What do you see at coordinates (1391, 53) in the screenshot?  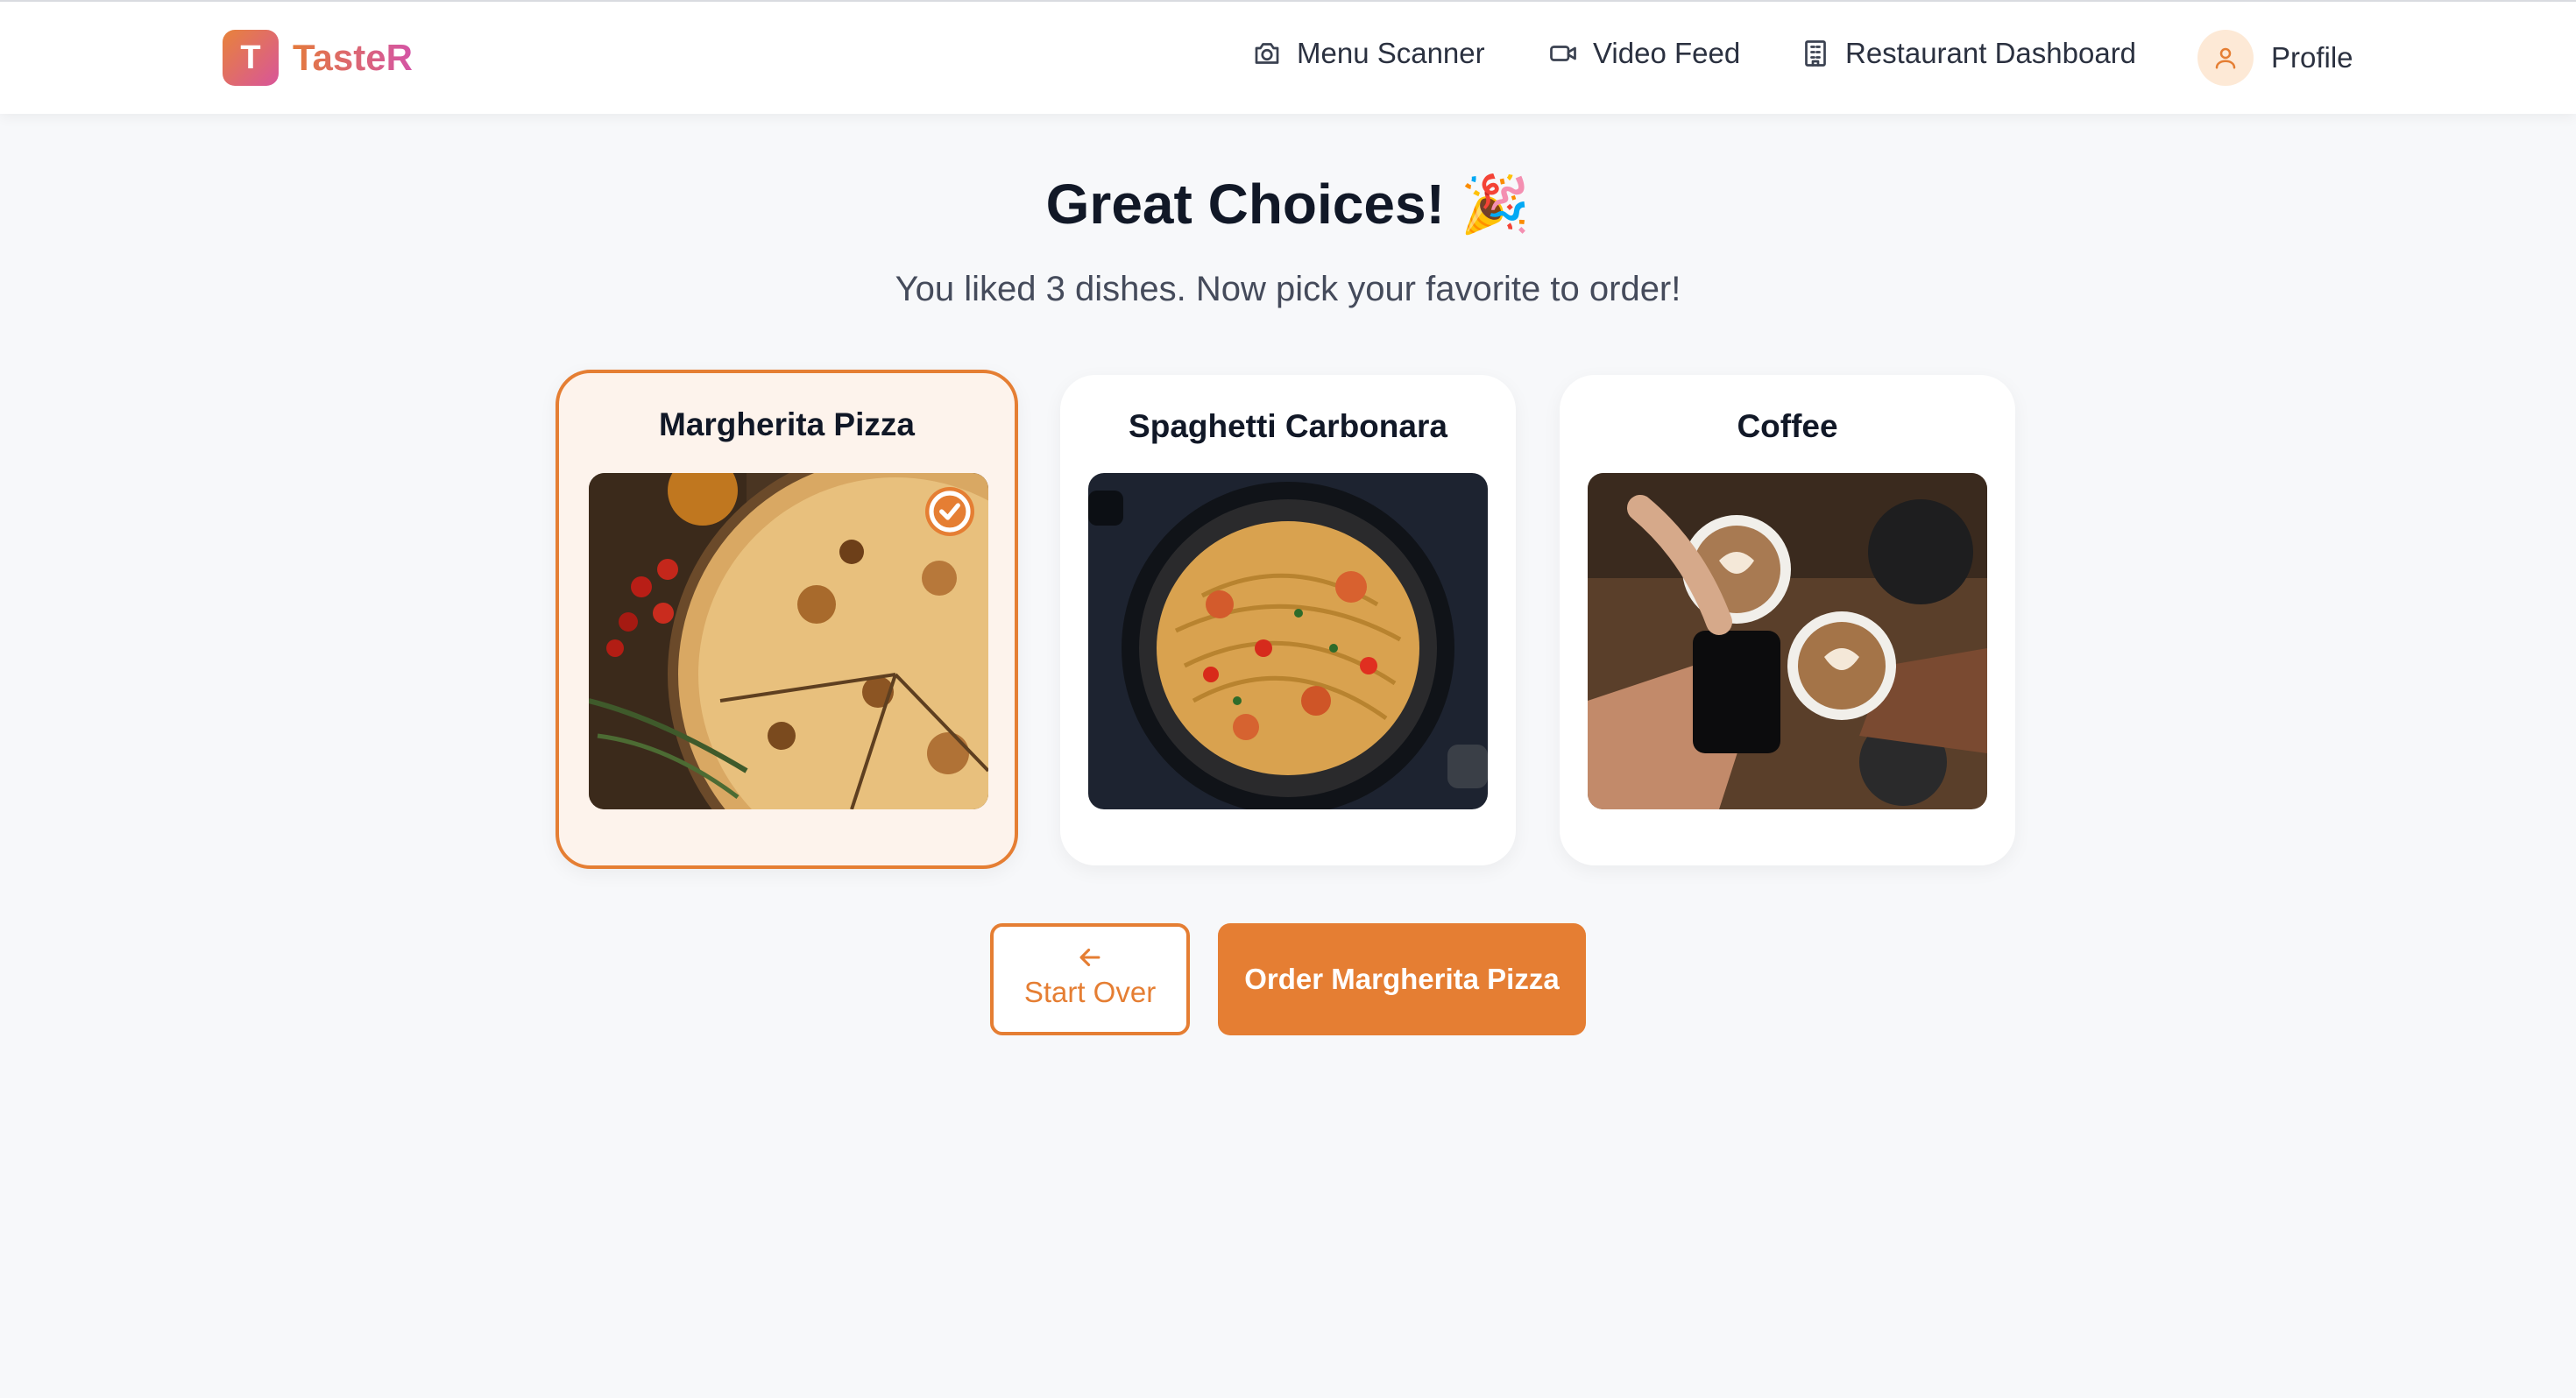 I see `nav-label: Menu Scanner` at bounding box center [1391, 53].